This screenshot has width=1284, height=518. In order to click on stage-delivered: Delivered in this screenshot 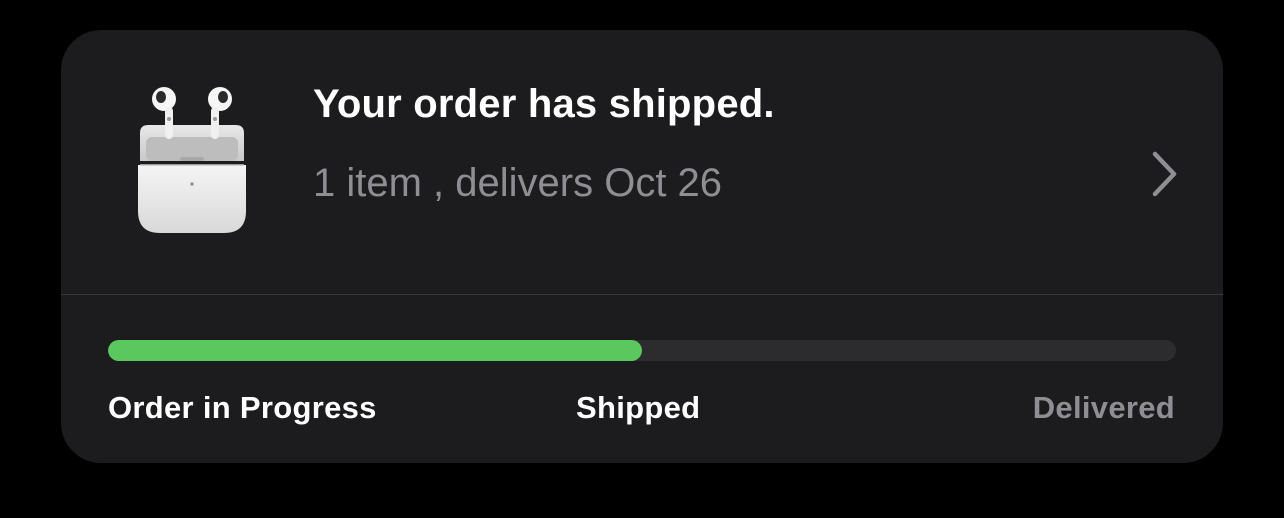, I will do `click(1103, 407)`.